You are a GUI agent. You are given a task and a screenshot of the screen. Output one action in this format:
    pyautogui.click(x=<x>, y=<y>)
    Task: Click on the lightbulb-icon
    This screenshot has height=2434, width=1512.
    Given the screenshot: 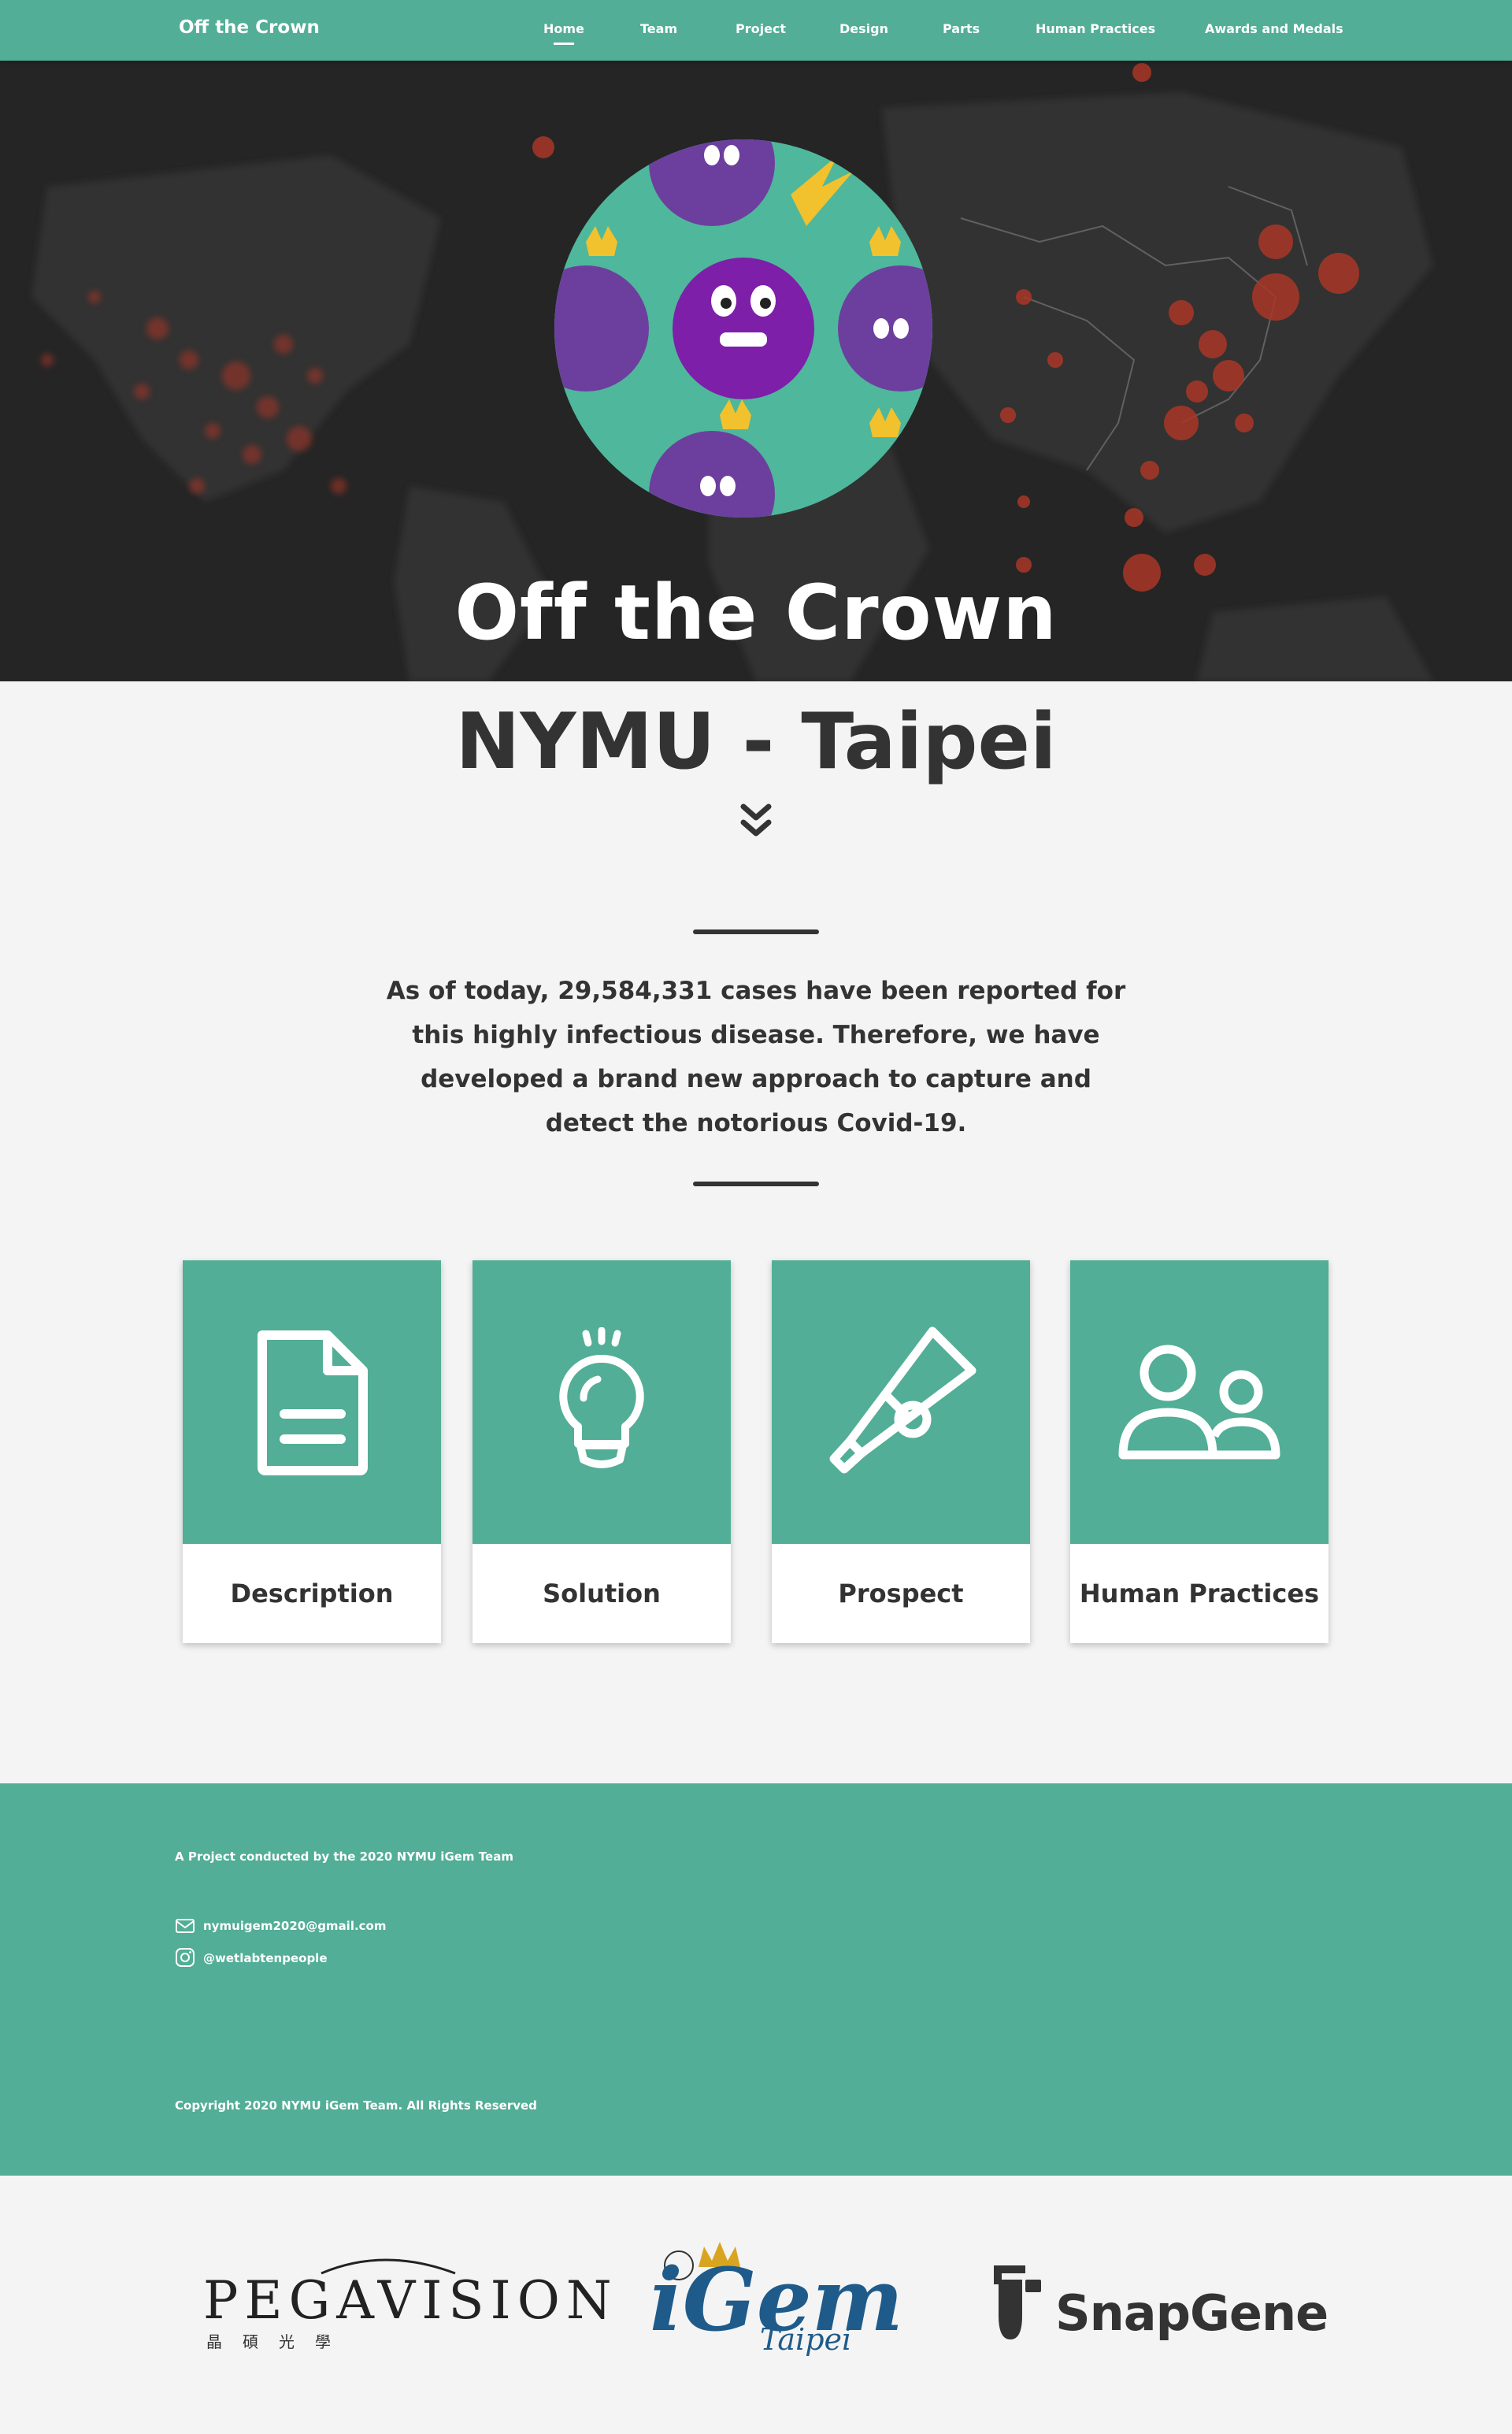 What is the action you would take?
    pyautogui.click(x=601, y=1398)
    